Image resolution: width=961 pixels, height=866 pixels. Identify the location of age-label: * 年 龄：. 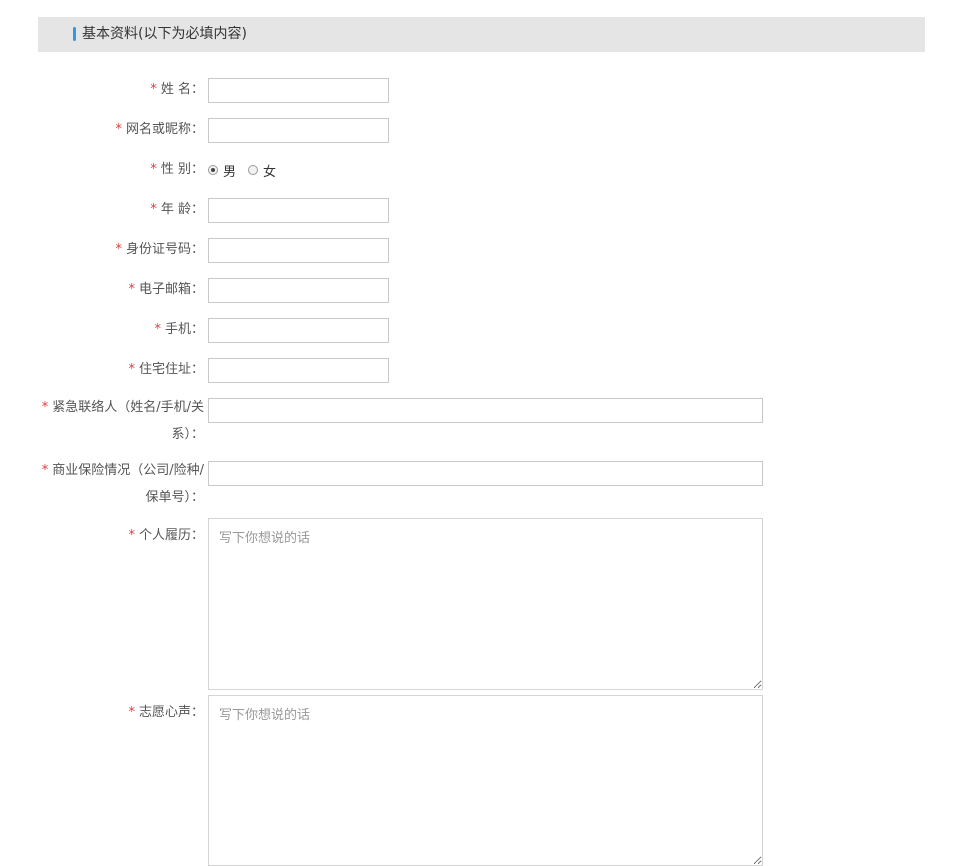
(177, 209).